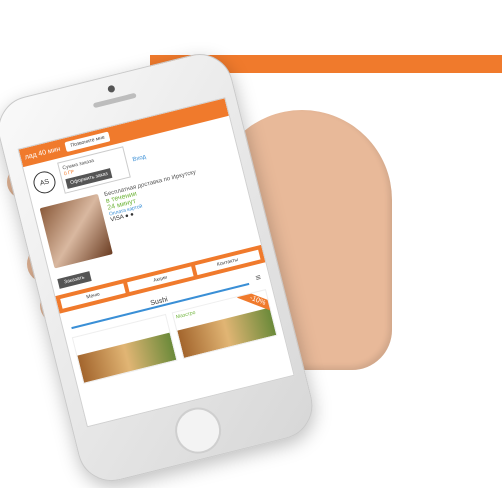 Image resolution: width=502 pixels, height=488 pixels. What do you see at coordinates (74, 280) in the screenshot?
I see `order-now-button: Заказать` at bounding box center [74, 280].